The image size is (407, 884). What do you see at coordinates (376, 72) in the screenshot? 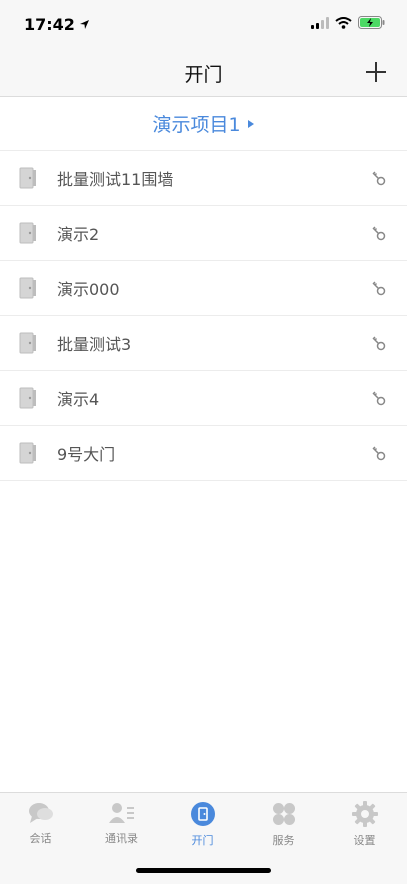
I see `plus-icon` at bounding box center [376, 72].